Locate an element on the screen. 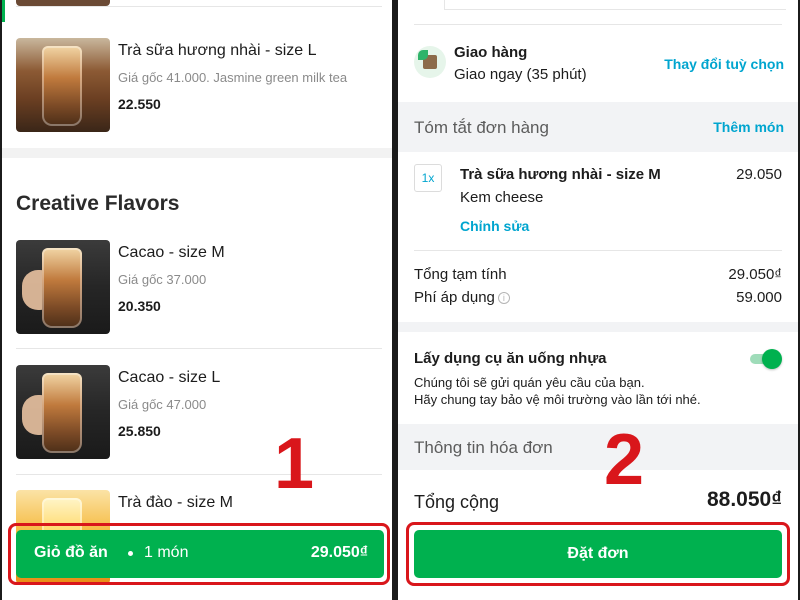 The height and width of the screenshot is (600, 800). utensils-description-line1: Chúng tôi sẽ gửi quán yêu cầu của bạn. is located at coordinates (529, 382).